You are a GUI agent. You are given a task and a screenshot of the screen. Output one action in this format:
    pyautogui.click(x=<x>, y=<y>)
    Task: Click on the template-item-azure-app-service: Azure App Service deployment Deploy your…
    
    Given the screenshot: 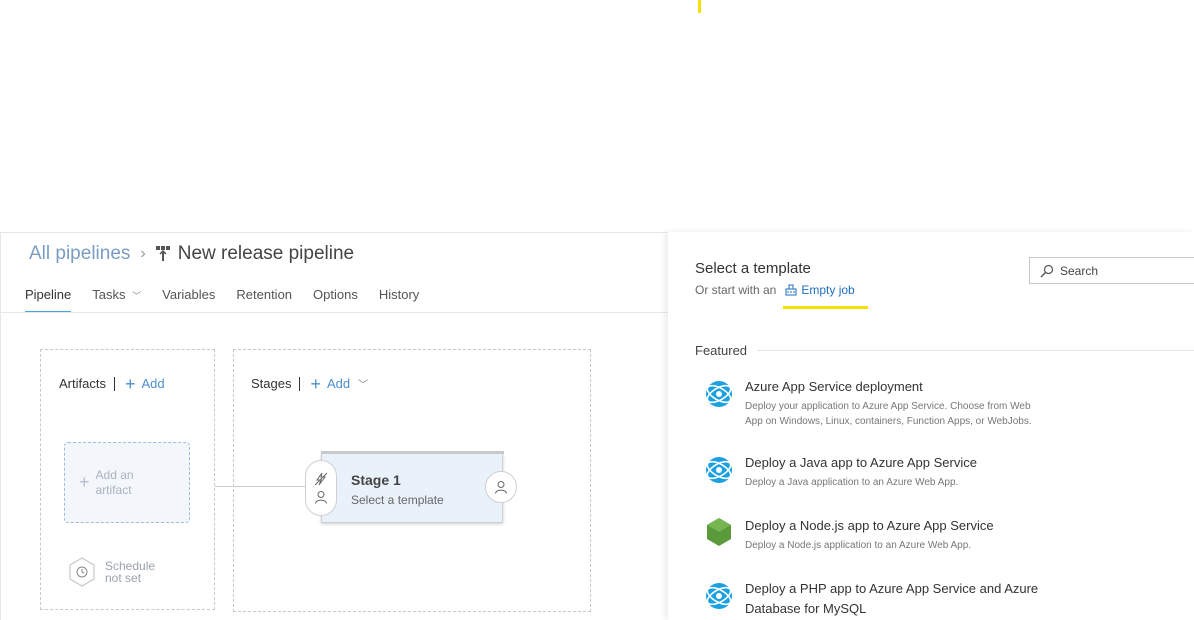 What is the action you would take?
    pyautogui.click(x=884, y=408)
    